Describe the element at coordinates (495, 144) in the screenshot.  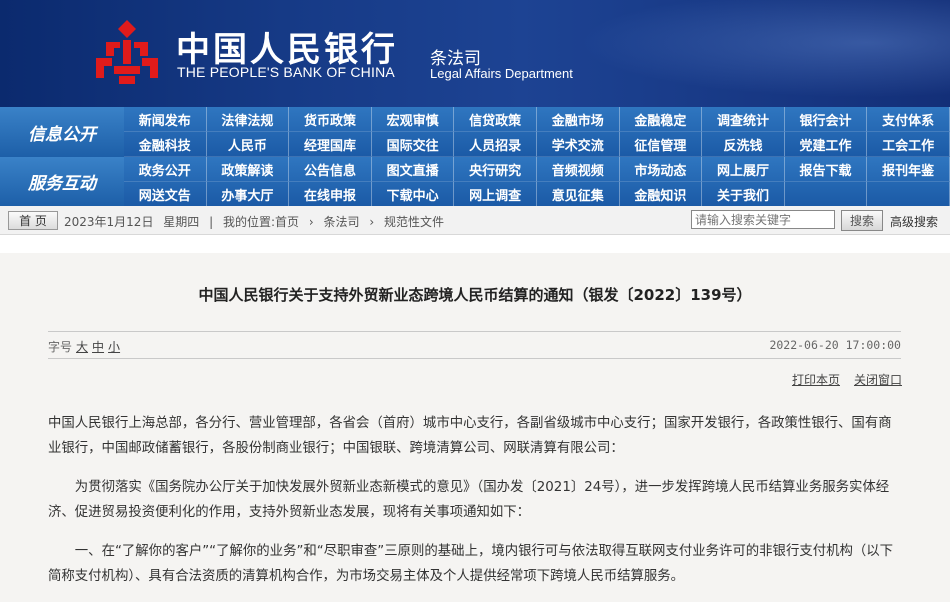
I see `nav-info-item: 人员招录` at that location.